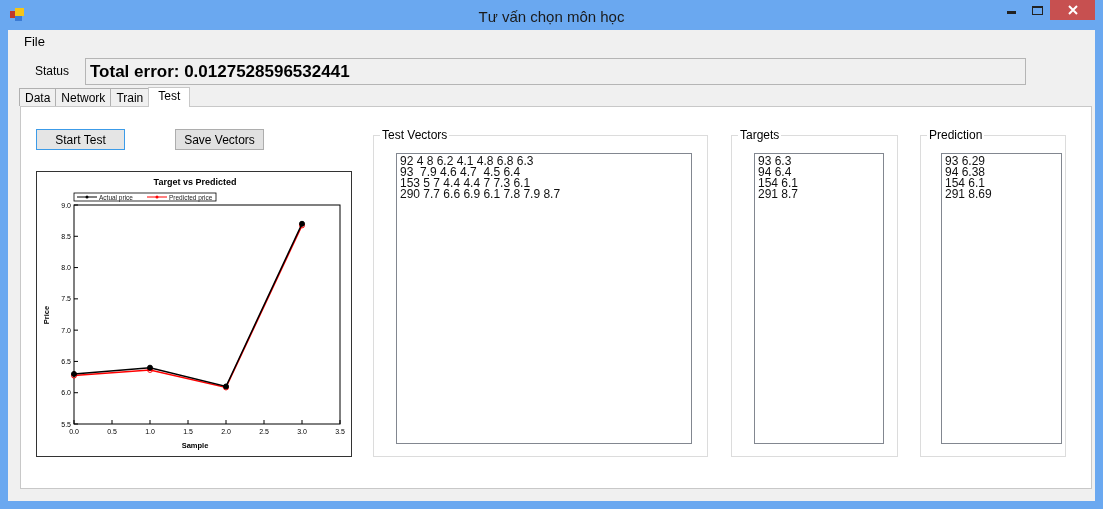 The width and height of the screenshot is (1103, 509). I want to click on list-line: 92 4 8 6.2 4.1 4.8 6.8 6.3, so click(467, 161).